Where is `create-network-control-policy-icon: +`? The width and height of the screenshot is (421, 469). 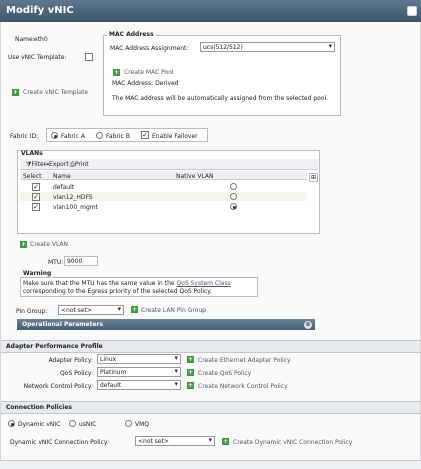 create-network-control-policy-icon: + is located at coordinates (190, 385).